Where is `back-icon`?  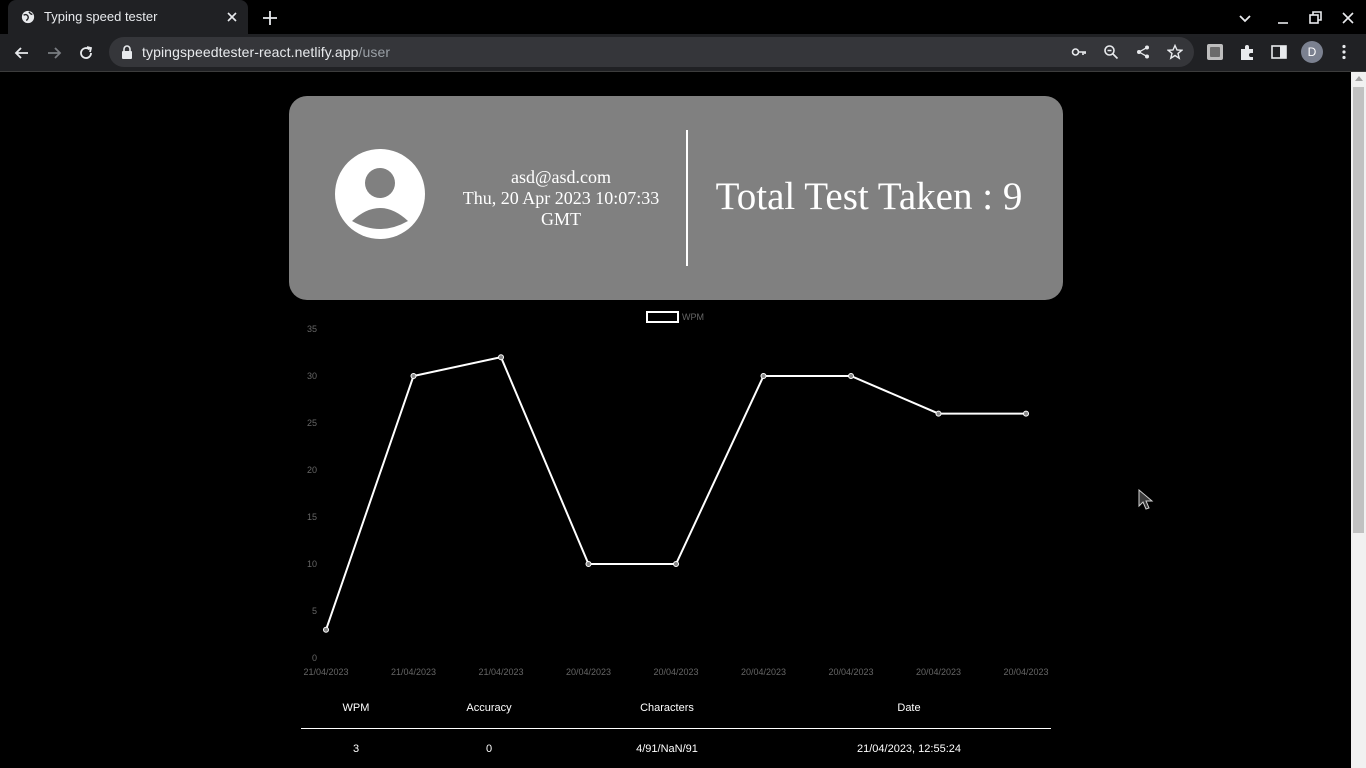
back-icon is located at coordinates (22, 53).